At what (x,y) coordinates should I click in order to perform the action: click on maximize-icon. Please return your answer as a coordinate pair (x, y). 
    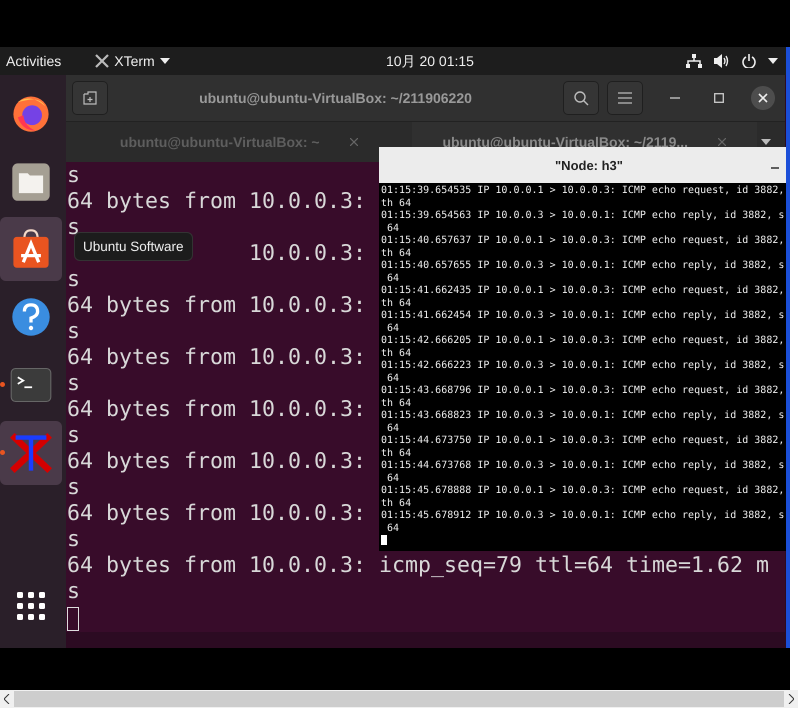
    Looking at the image, I should click on (719, 98).